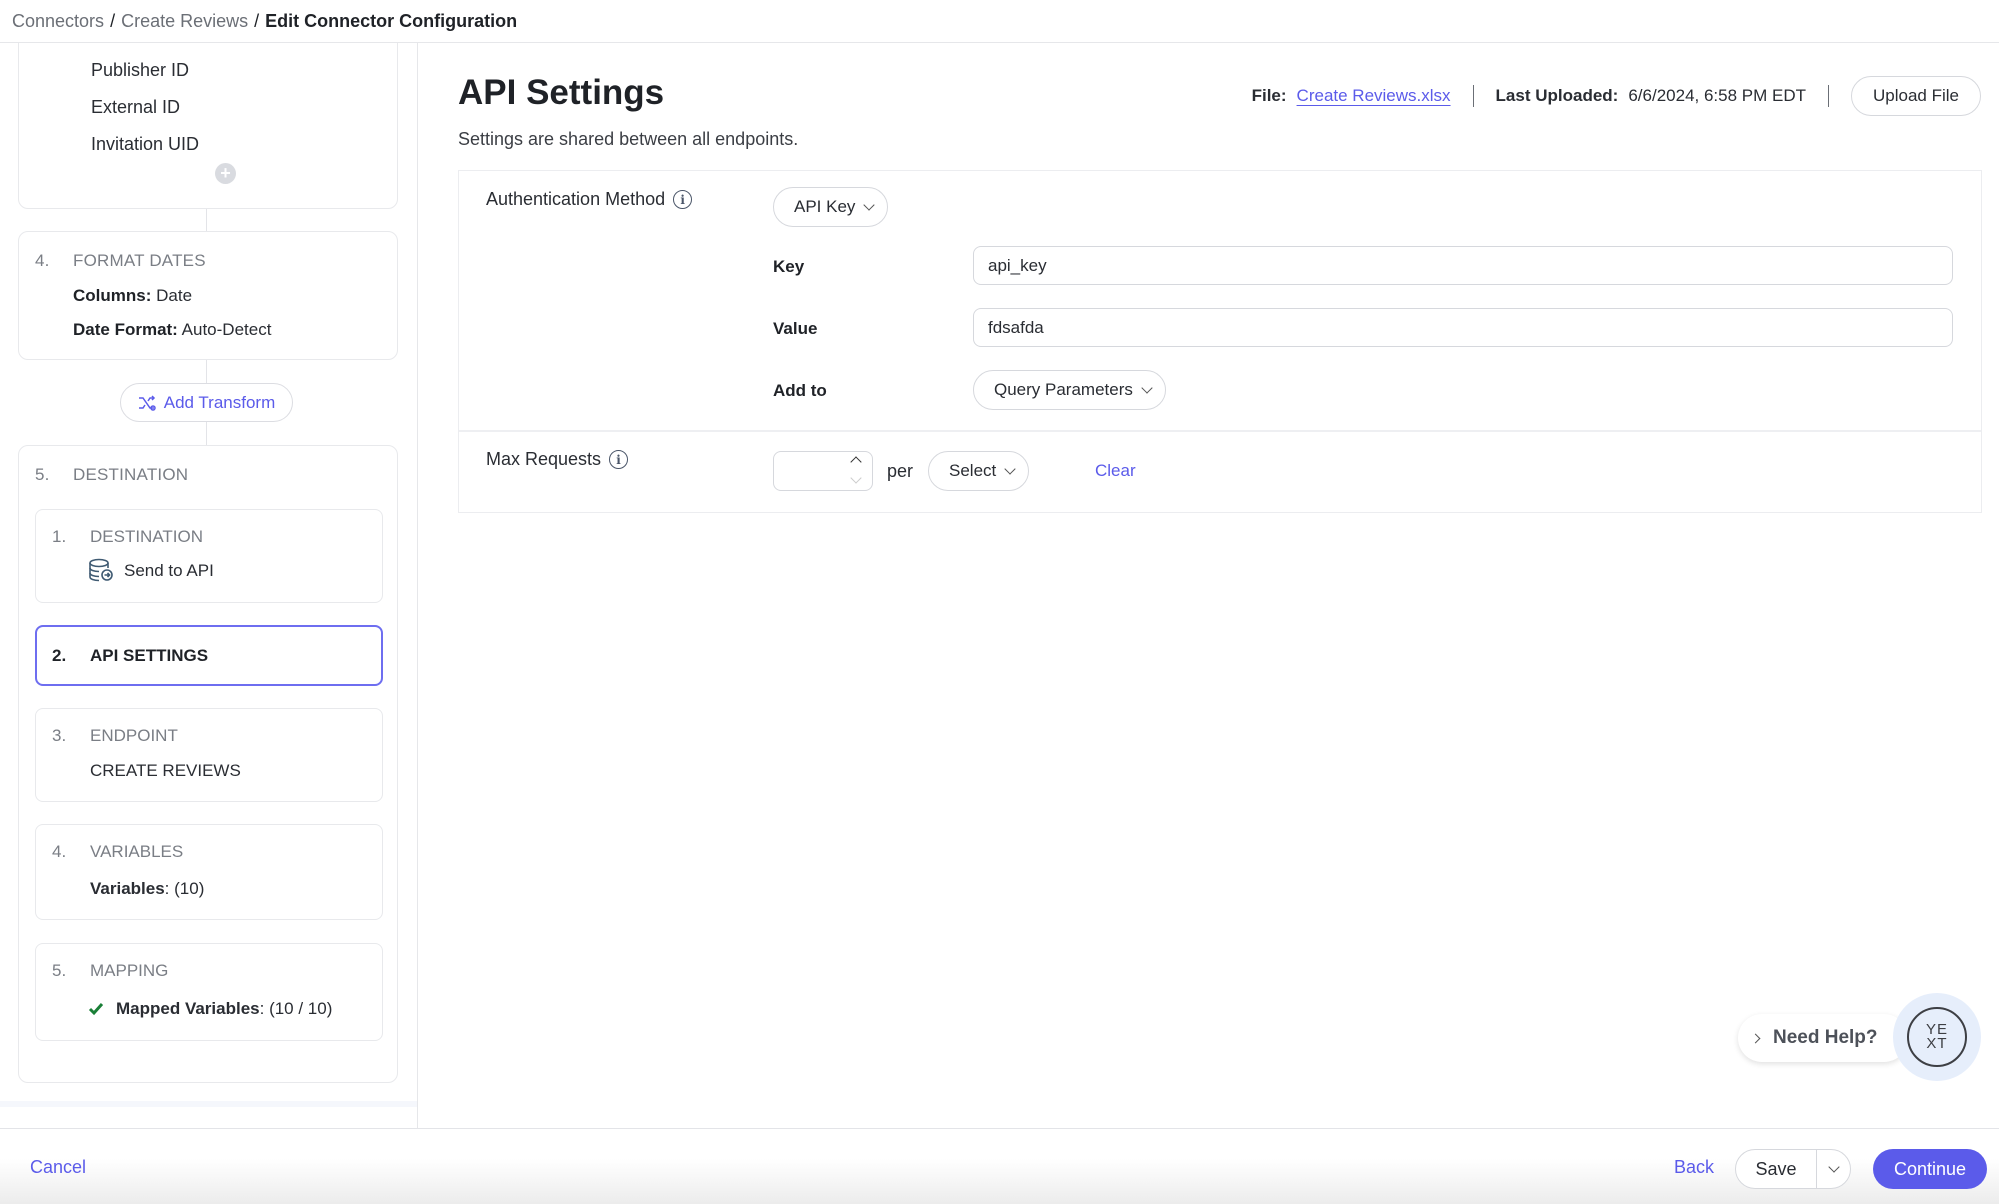 The height and width of the screenshot is (1204, 1999). I want to click on add-transform-button: Add Transform, so click(206, 402).